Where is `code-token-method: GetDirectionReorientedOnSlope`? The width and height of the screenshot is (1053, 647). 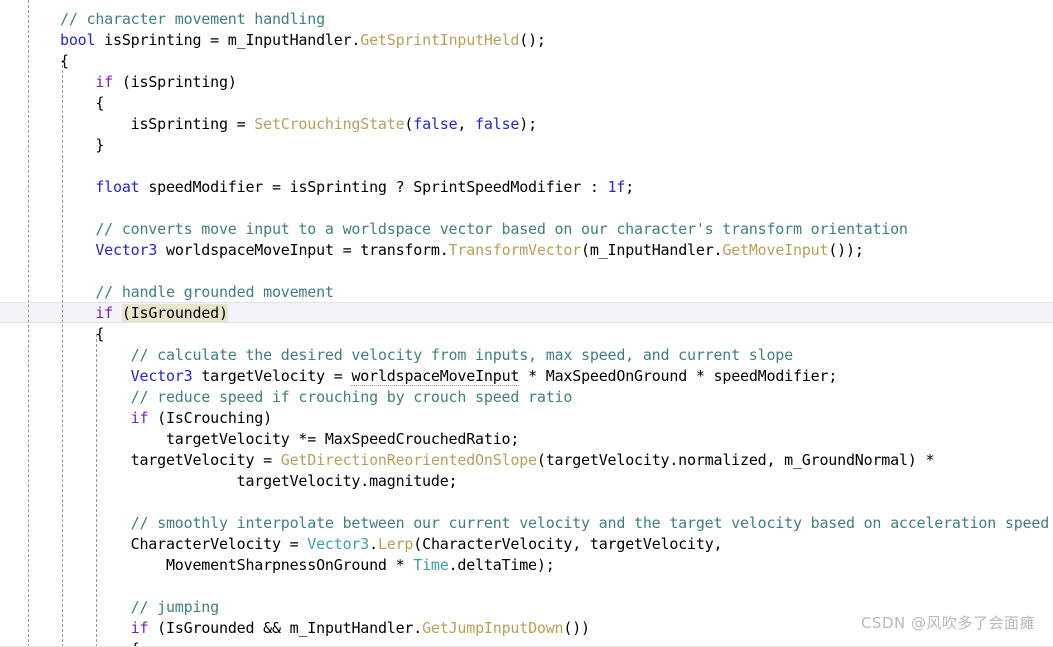 code-token-method: GetDirectionReorientedOnSlope is located at coordinates (408, 460).